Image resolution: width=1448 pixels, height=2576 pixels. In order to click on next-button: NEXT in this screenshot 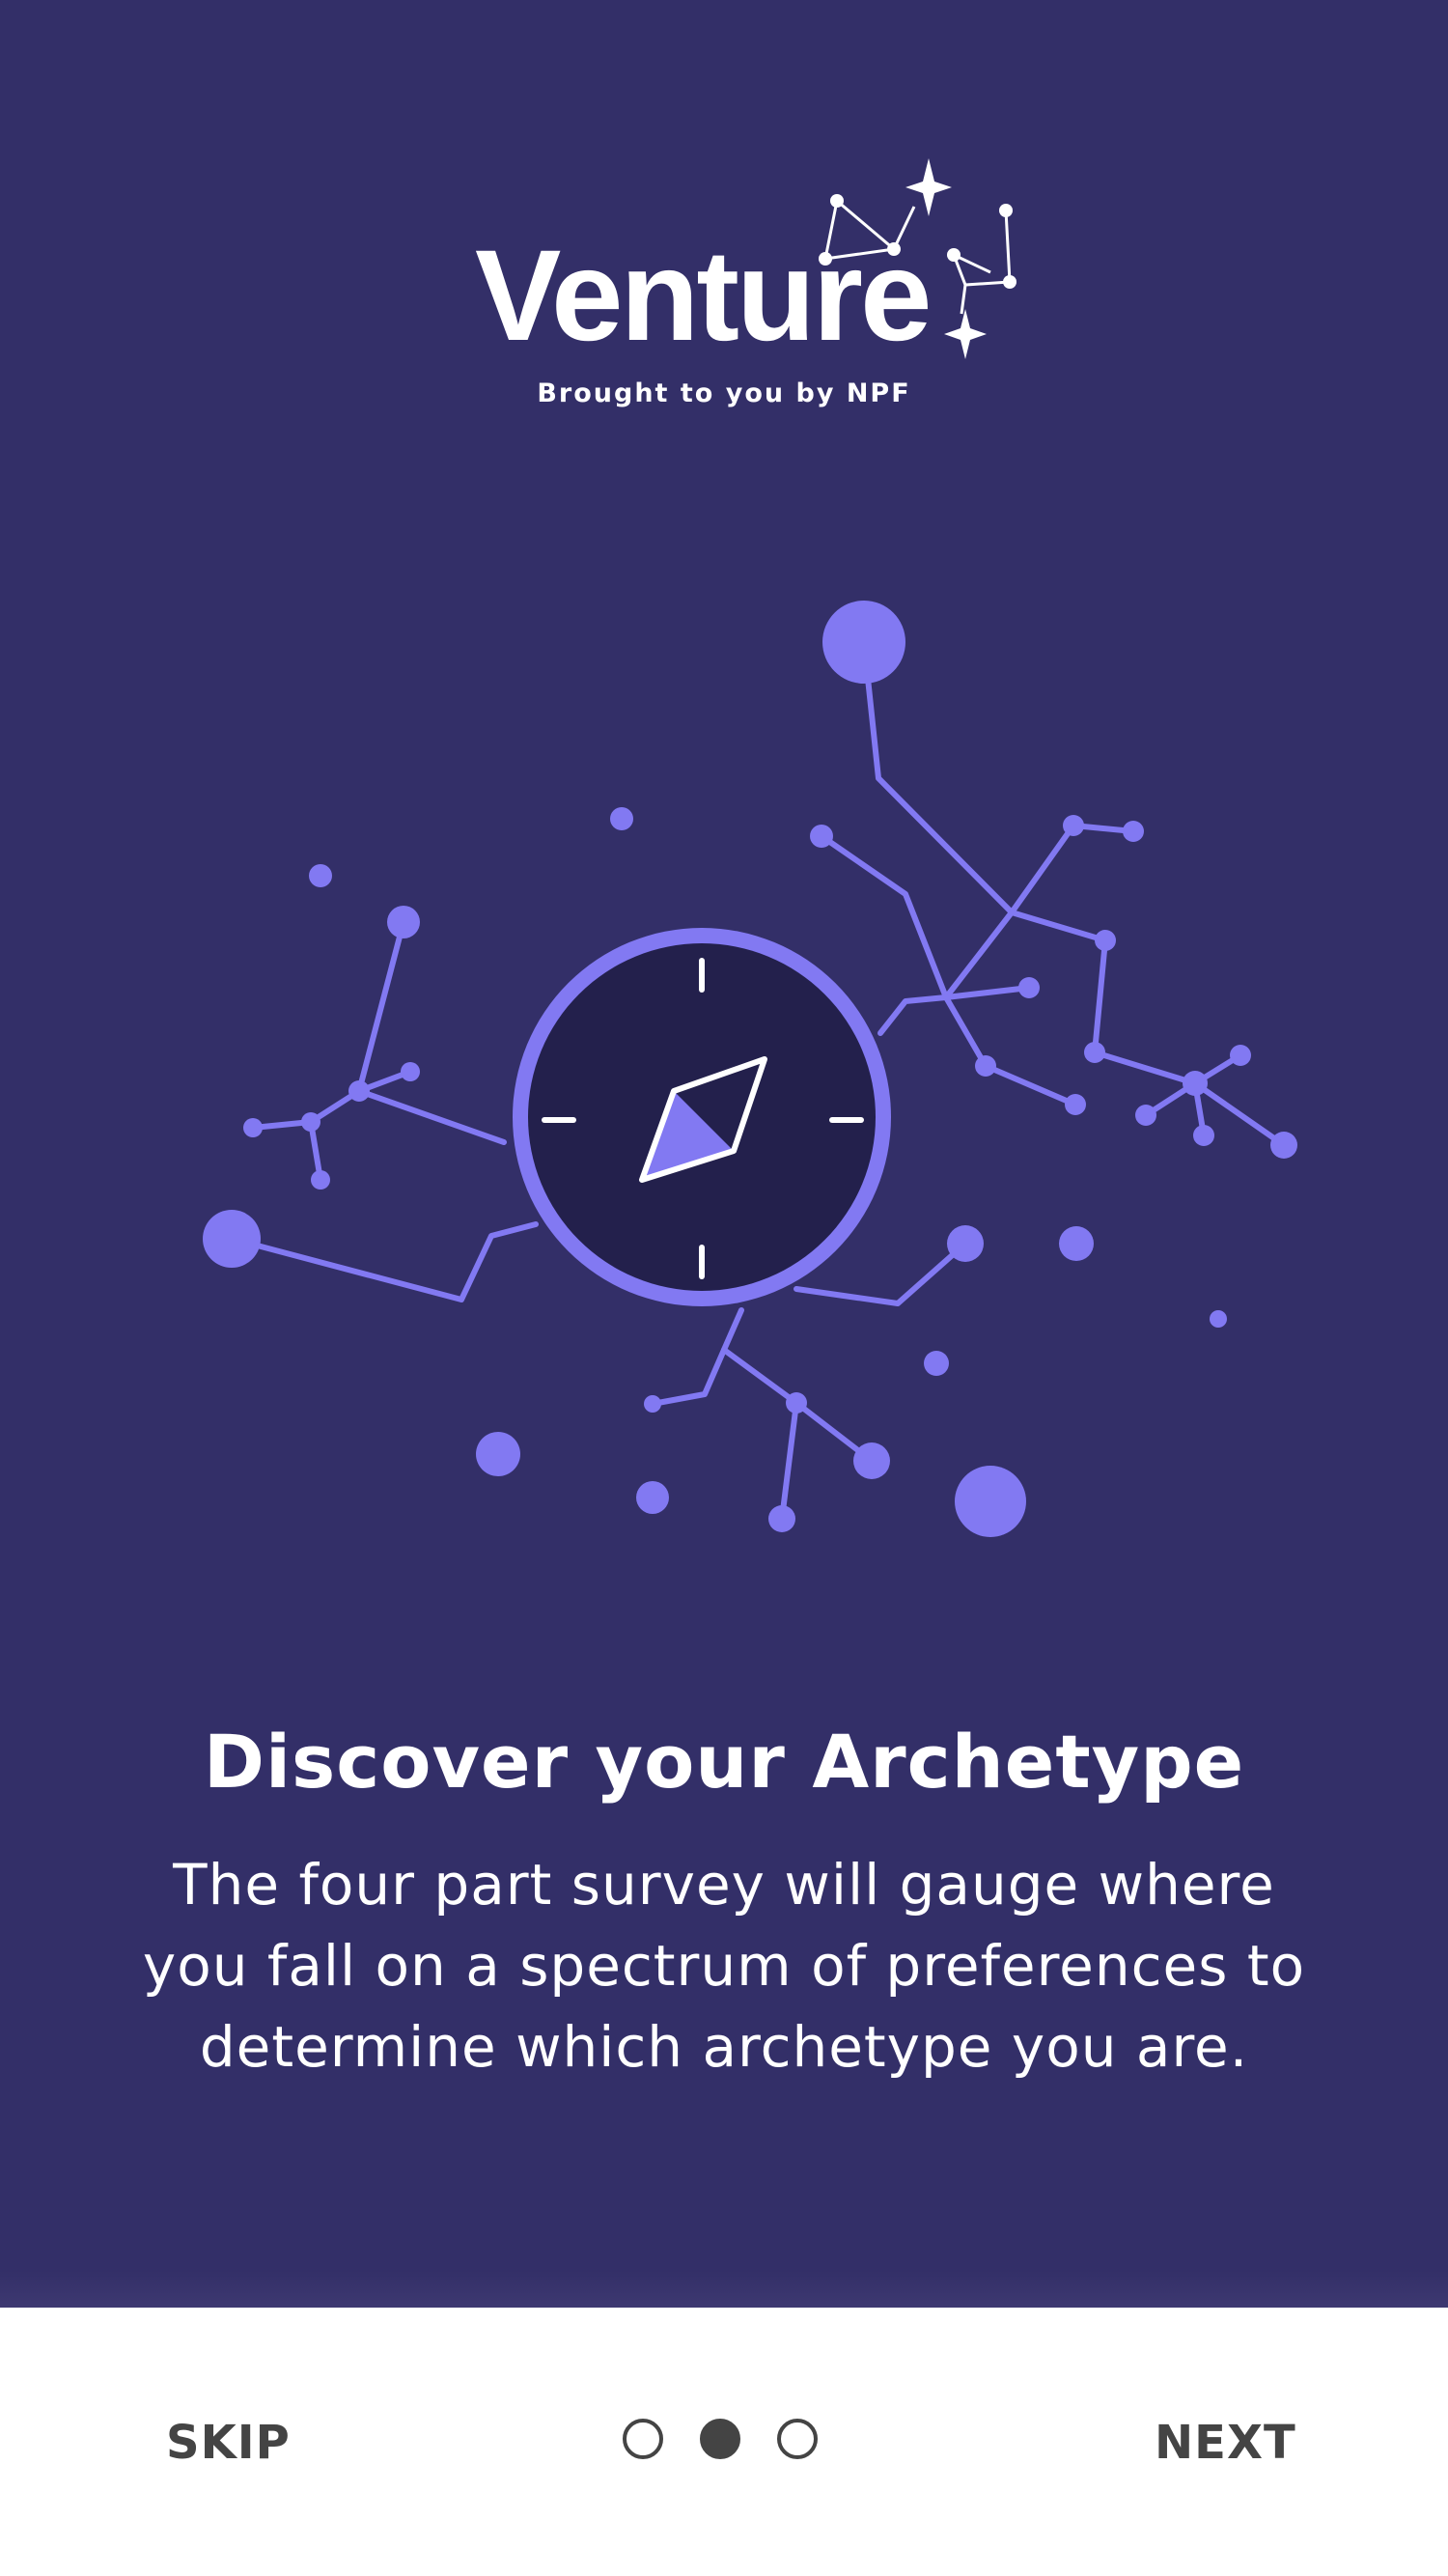, I will do `click(1226, 2443)`.